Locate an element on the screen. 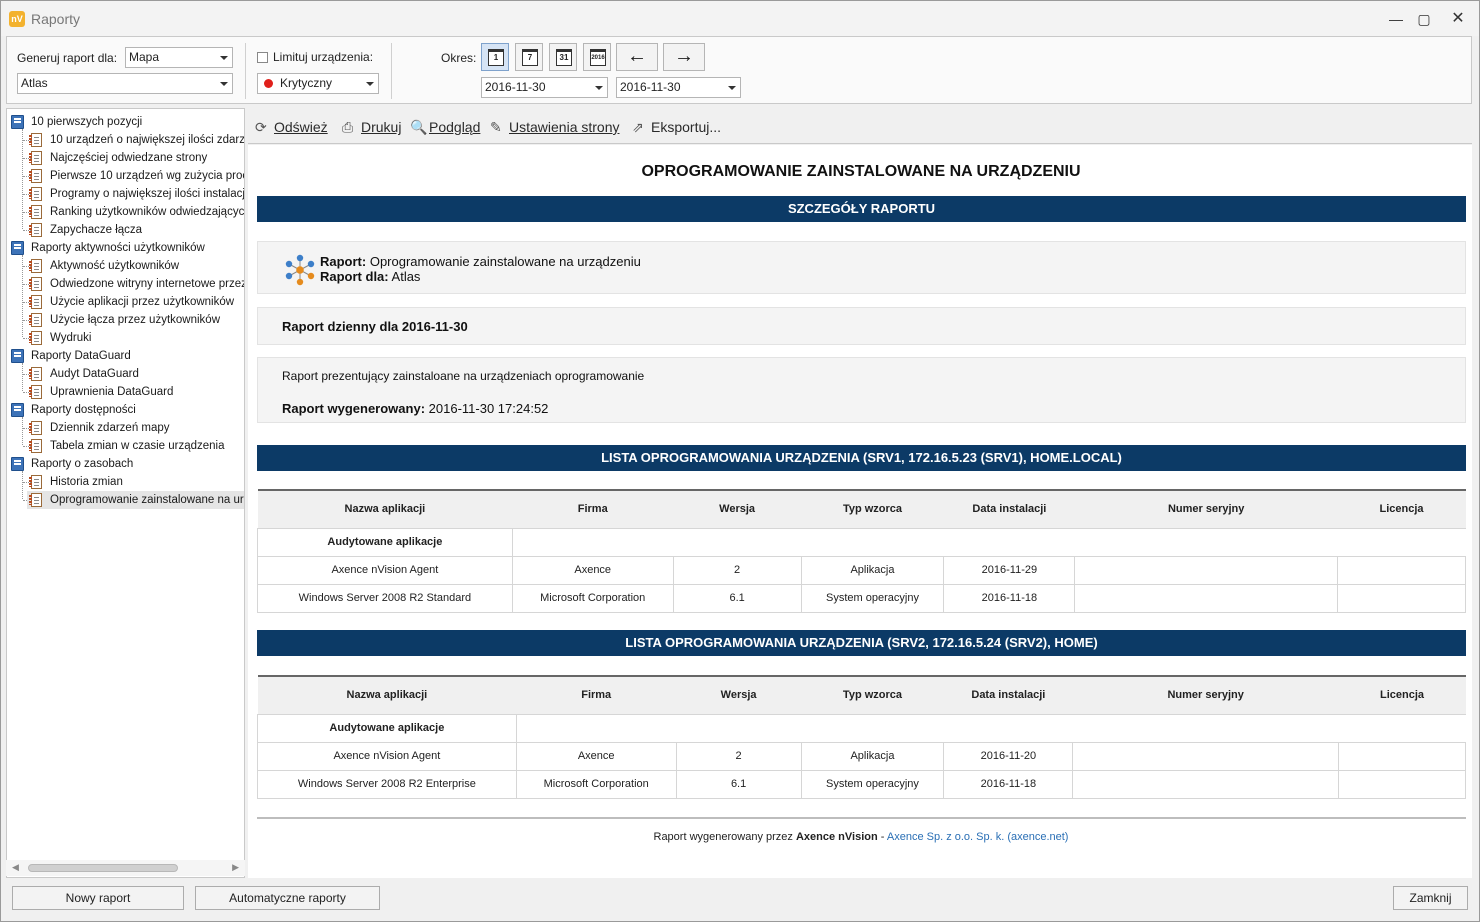 This screenshot has width=1480, height=922. arrow-right-icon: → is located at coordinates (684, 56).